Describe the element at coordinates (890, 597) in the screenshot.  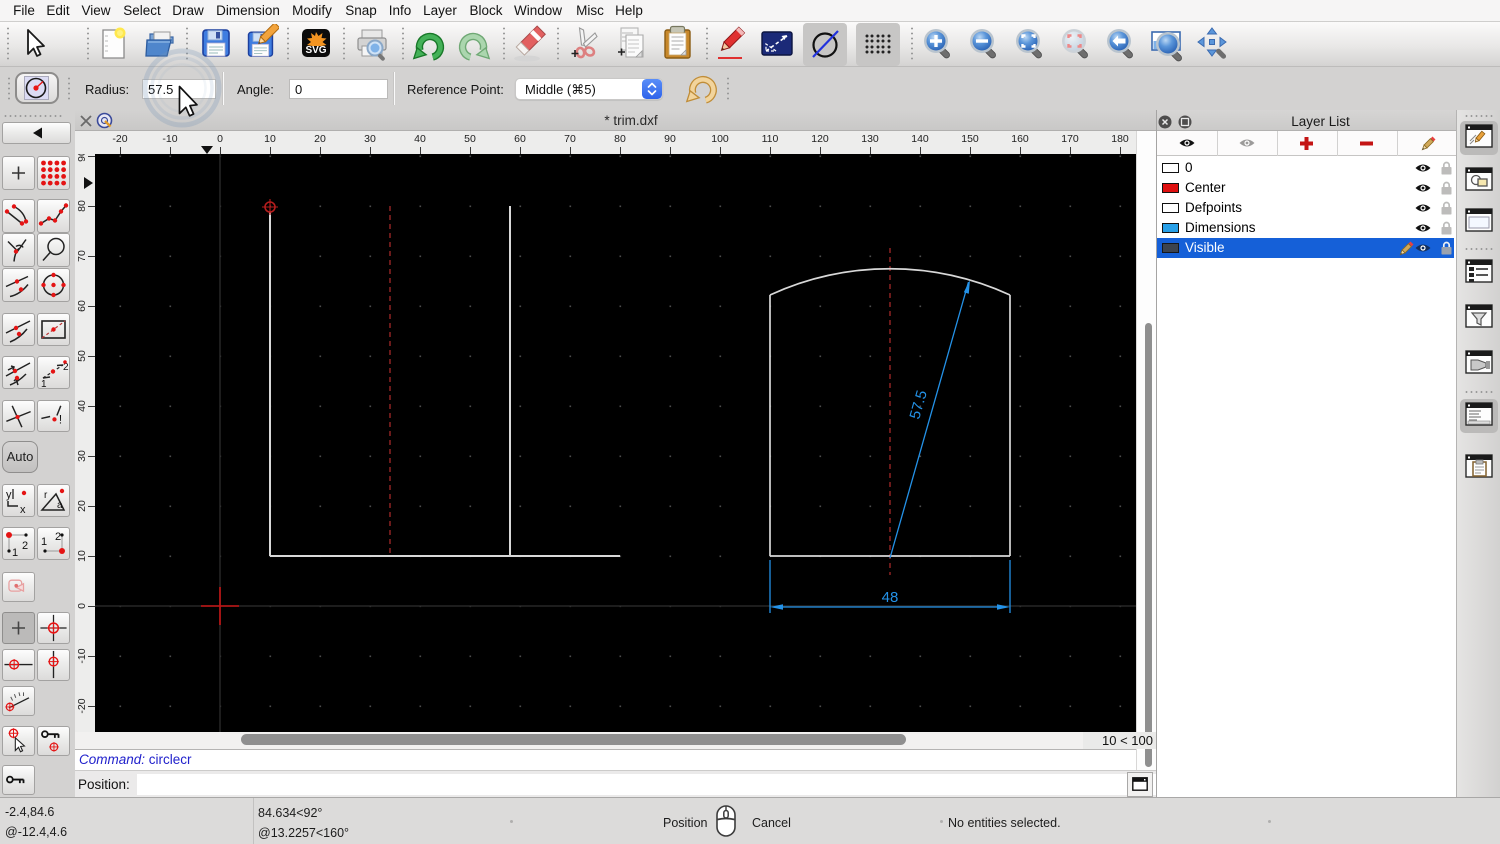
I see `svg-text: 48` at that location.